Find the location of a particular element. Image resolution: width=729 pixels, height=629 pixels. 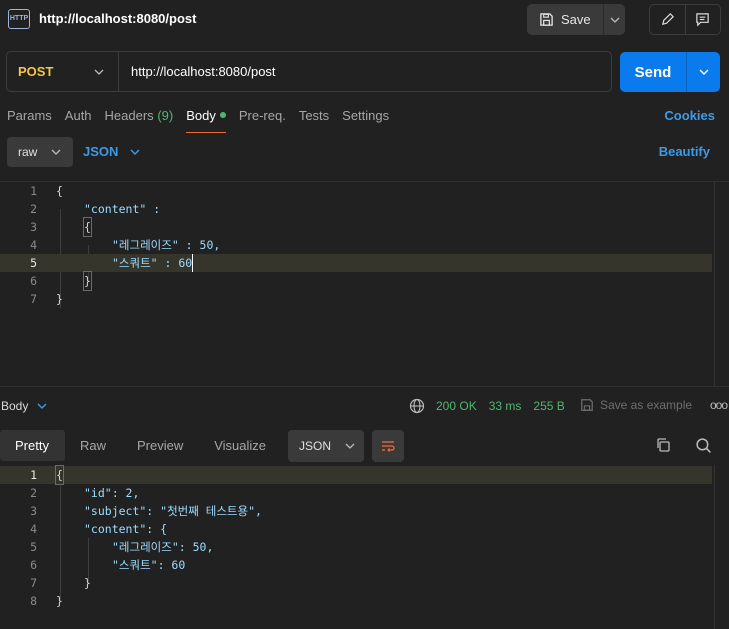

code-line: 1 { is located at coordinates (356, 191).